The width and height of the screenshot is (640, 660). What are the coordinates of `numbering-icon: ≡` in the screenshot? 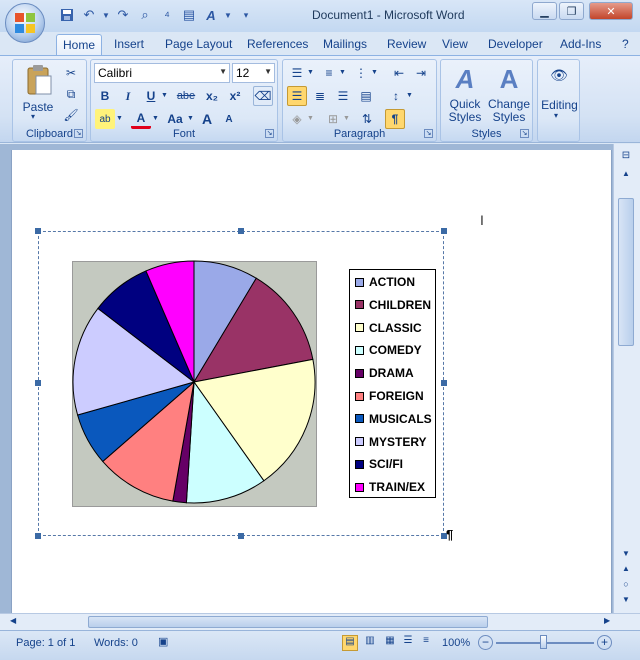 It's located at (329, 73).